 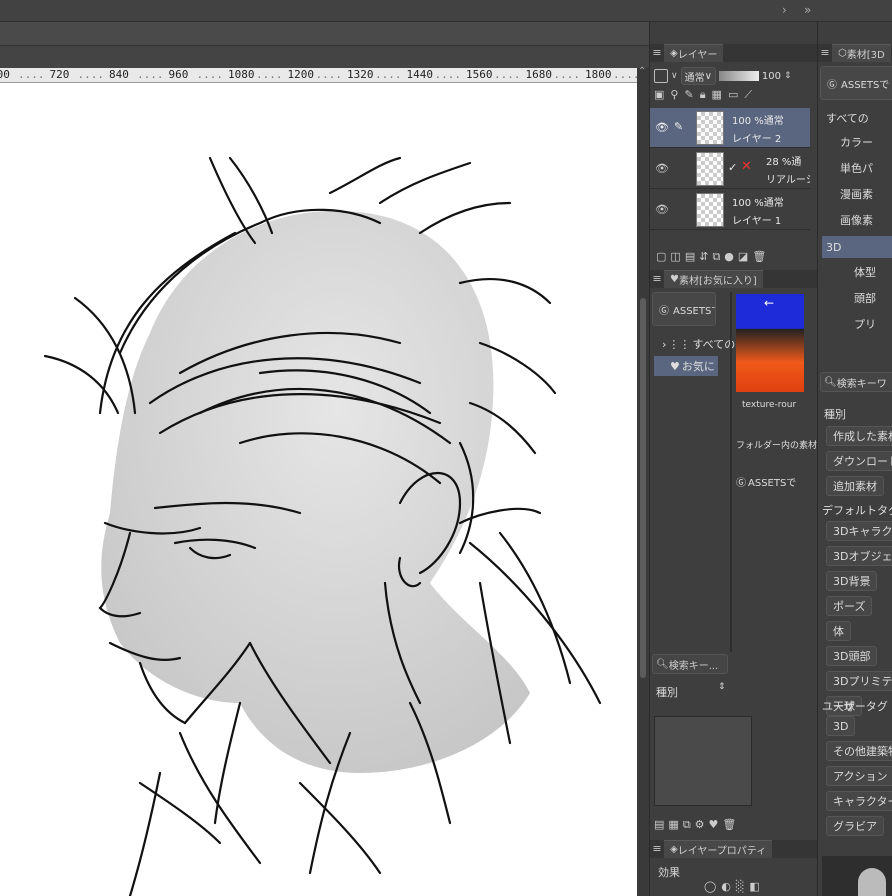 I want to click on tree-item: すべての, so click(x=847, y=118).